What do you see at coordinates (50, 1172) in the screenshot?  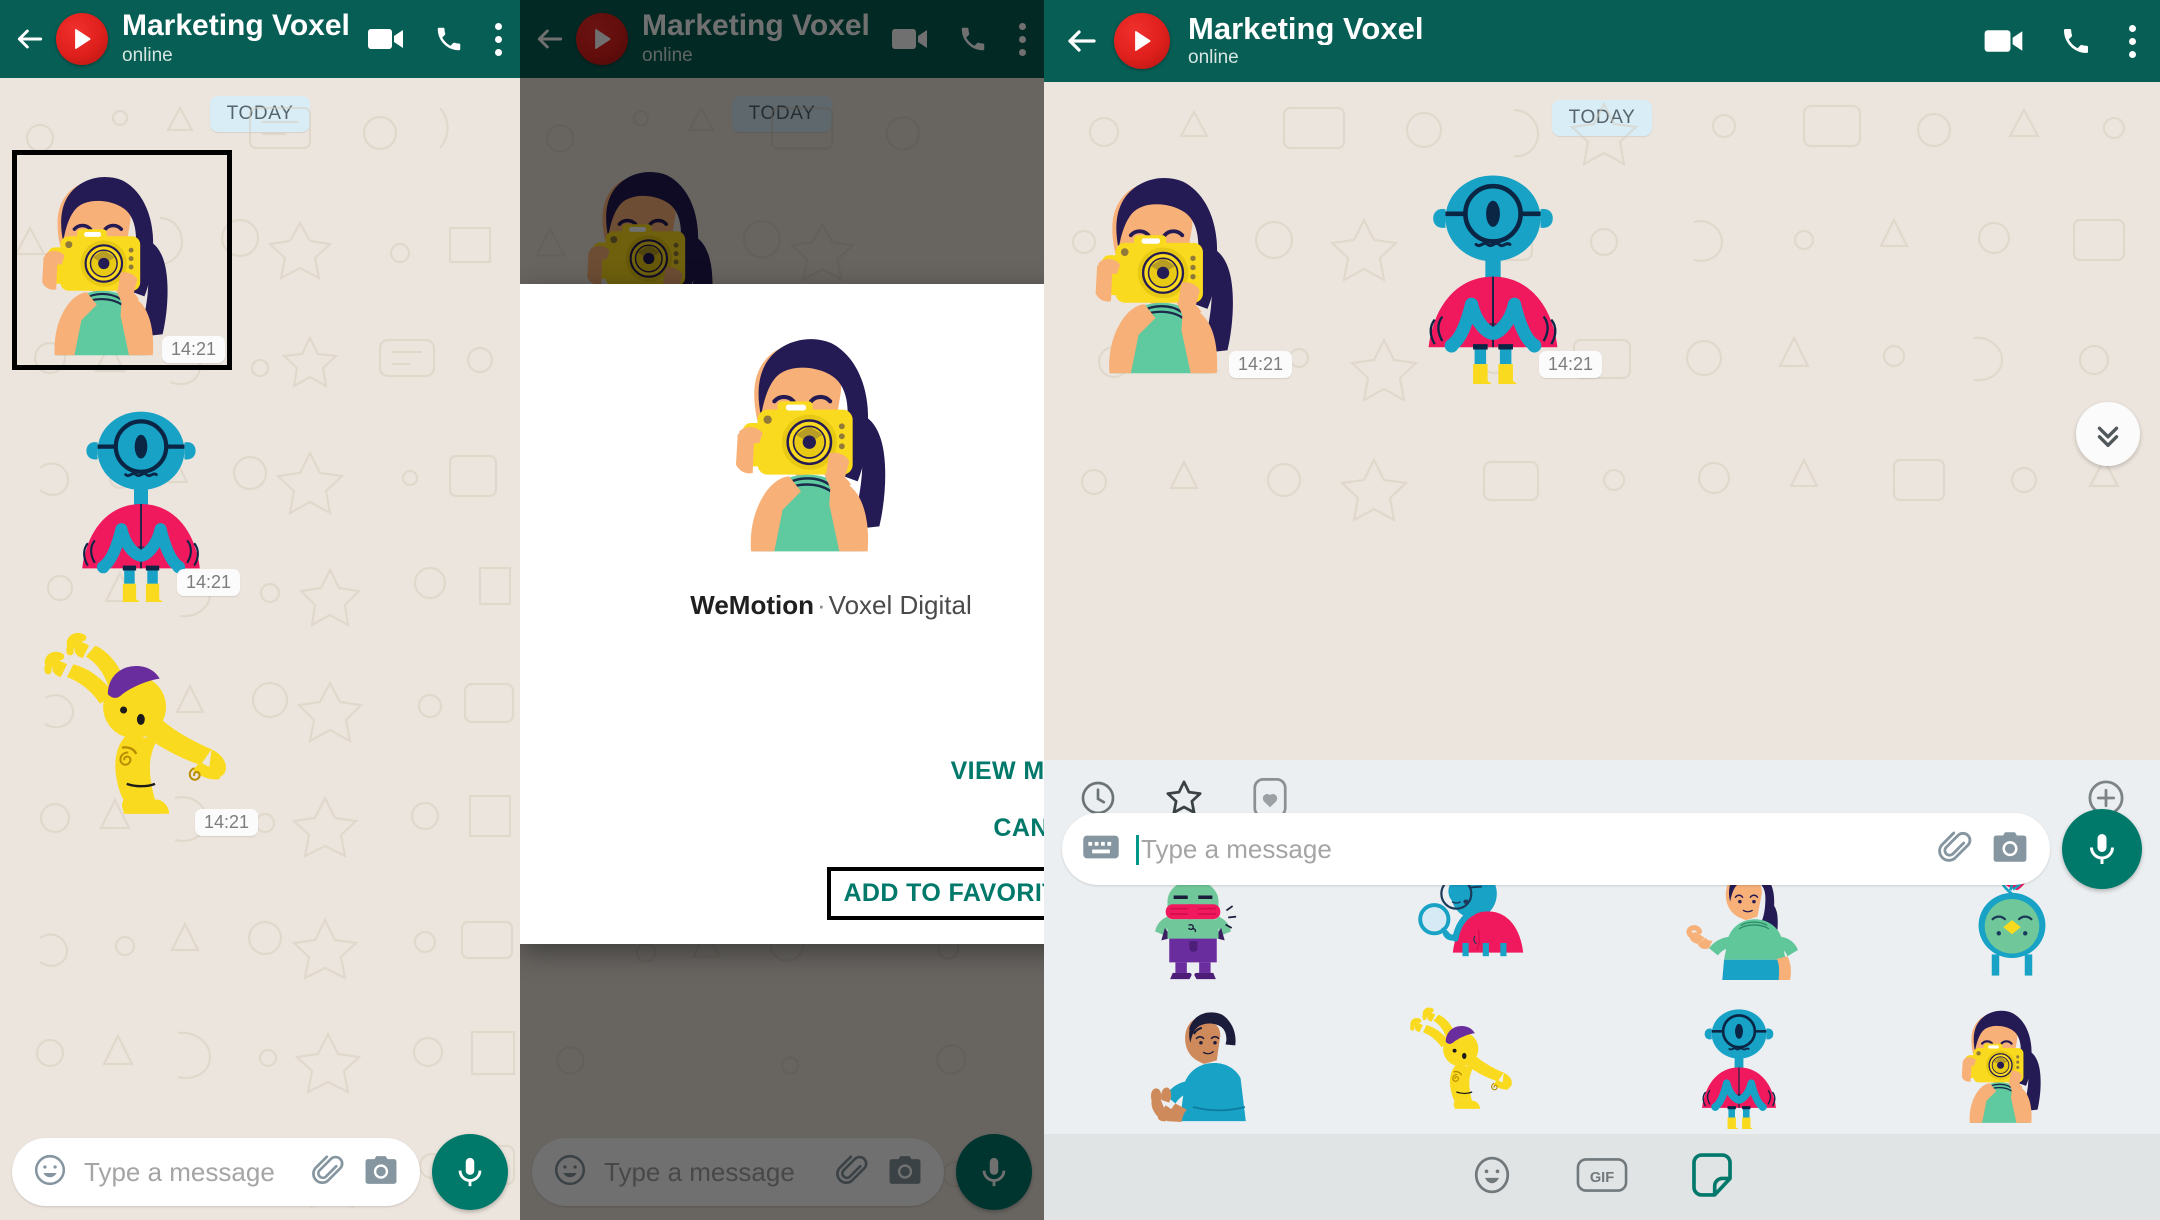 I see `emoji-smiley-icon` at bounding box center [50, 1172].